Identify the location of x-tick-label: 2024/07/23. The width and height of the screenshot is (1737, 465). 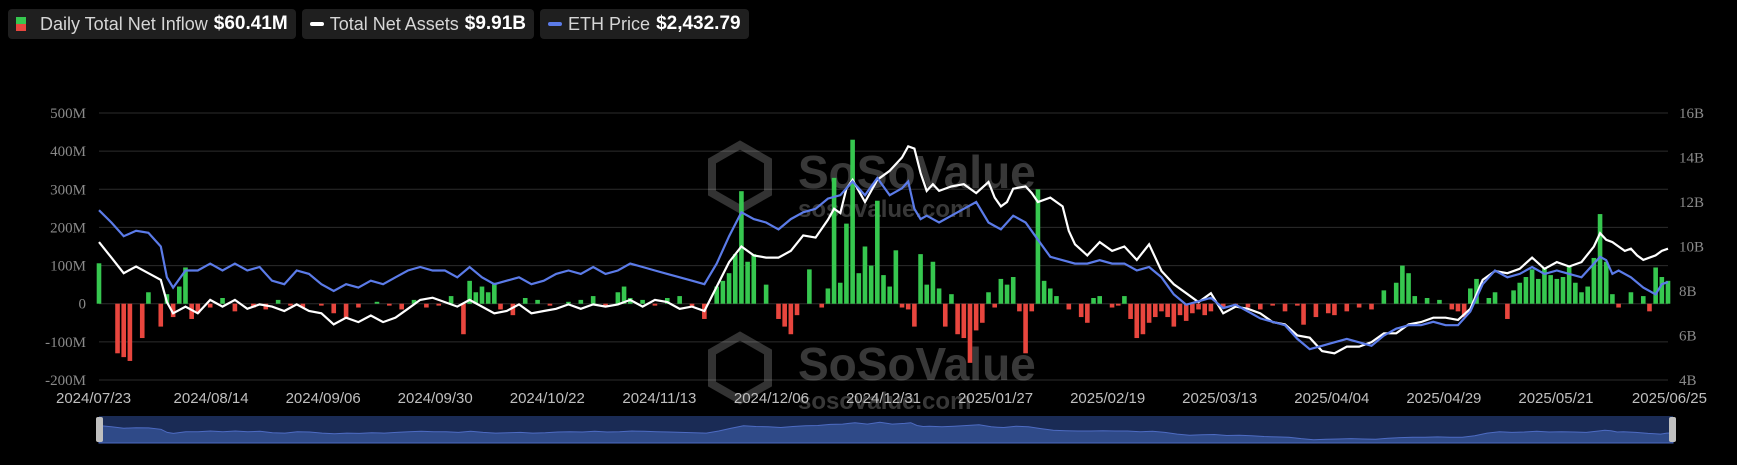
(93, 398).